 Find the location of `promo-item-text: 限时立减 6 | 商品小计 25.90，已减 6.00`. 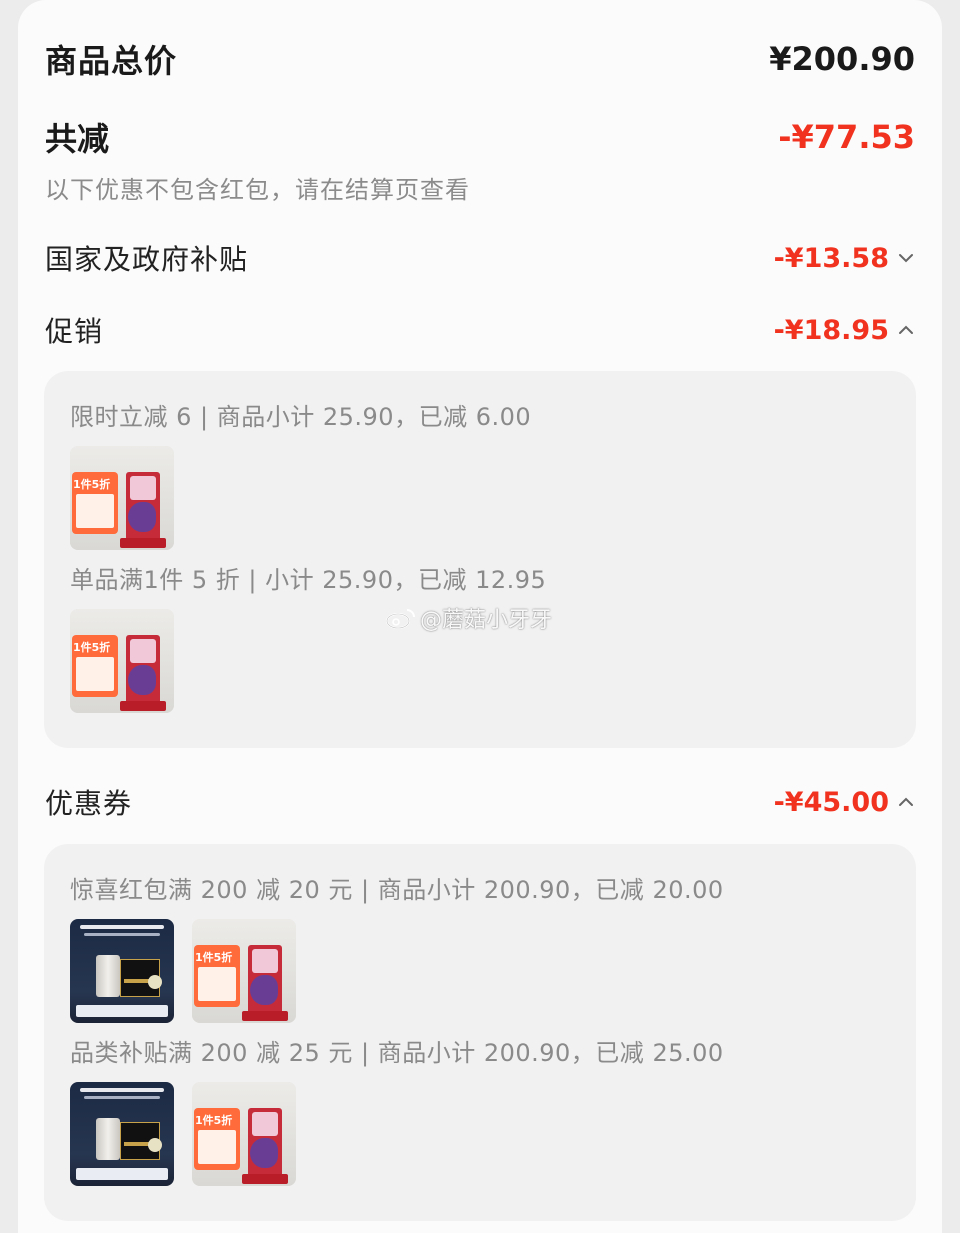

promo-item-text: 限时立减 6 | 商品小计 25.90，已减 6.00 is located at coordinates (301, 417).